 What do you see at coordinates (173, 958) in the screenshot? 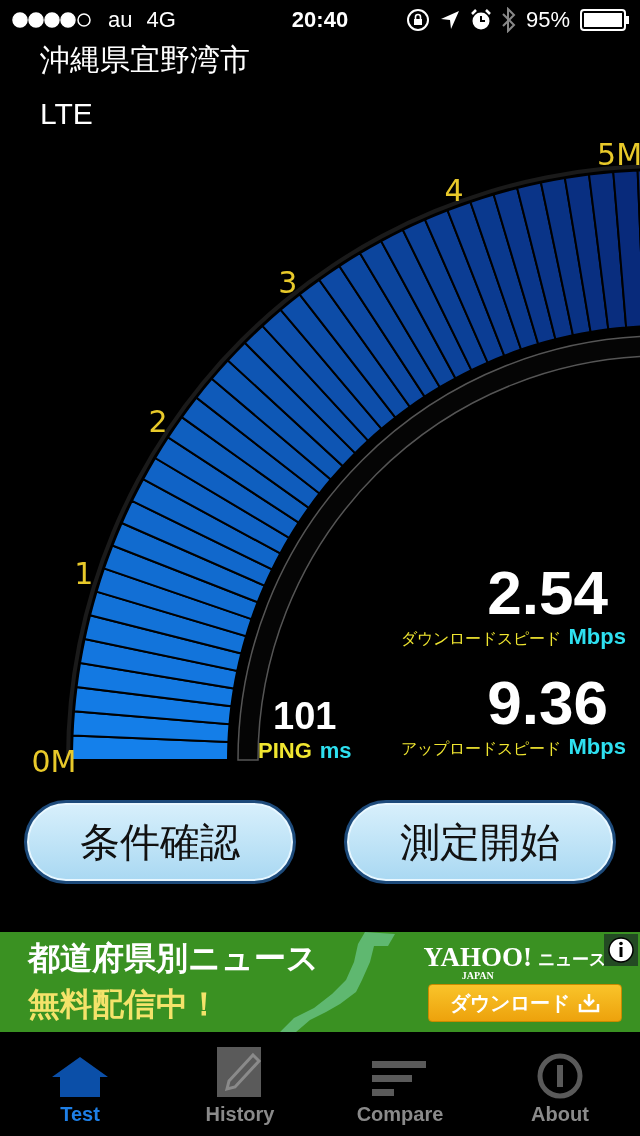
I see `ad-headline: 都道府県別ニュース` at bounding box center [173, 958].